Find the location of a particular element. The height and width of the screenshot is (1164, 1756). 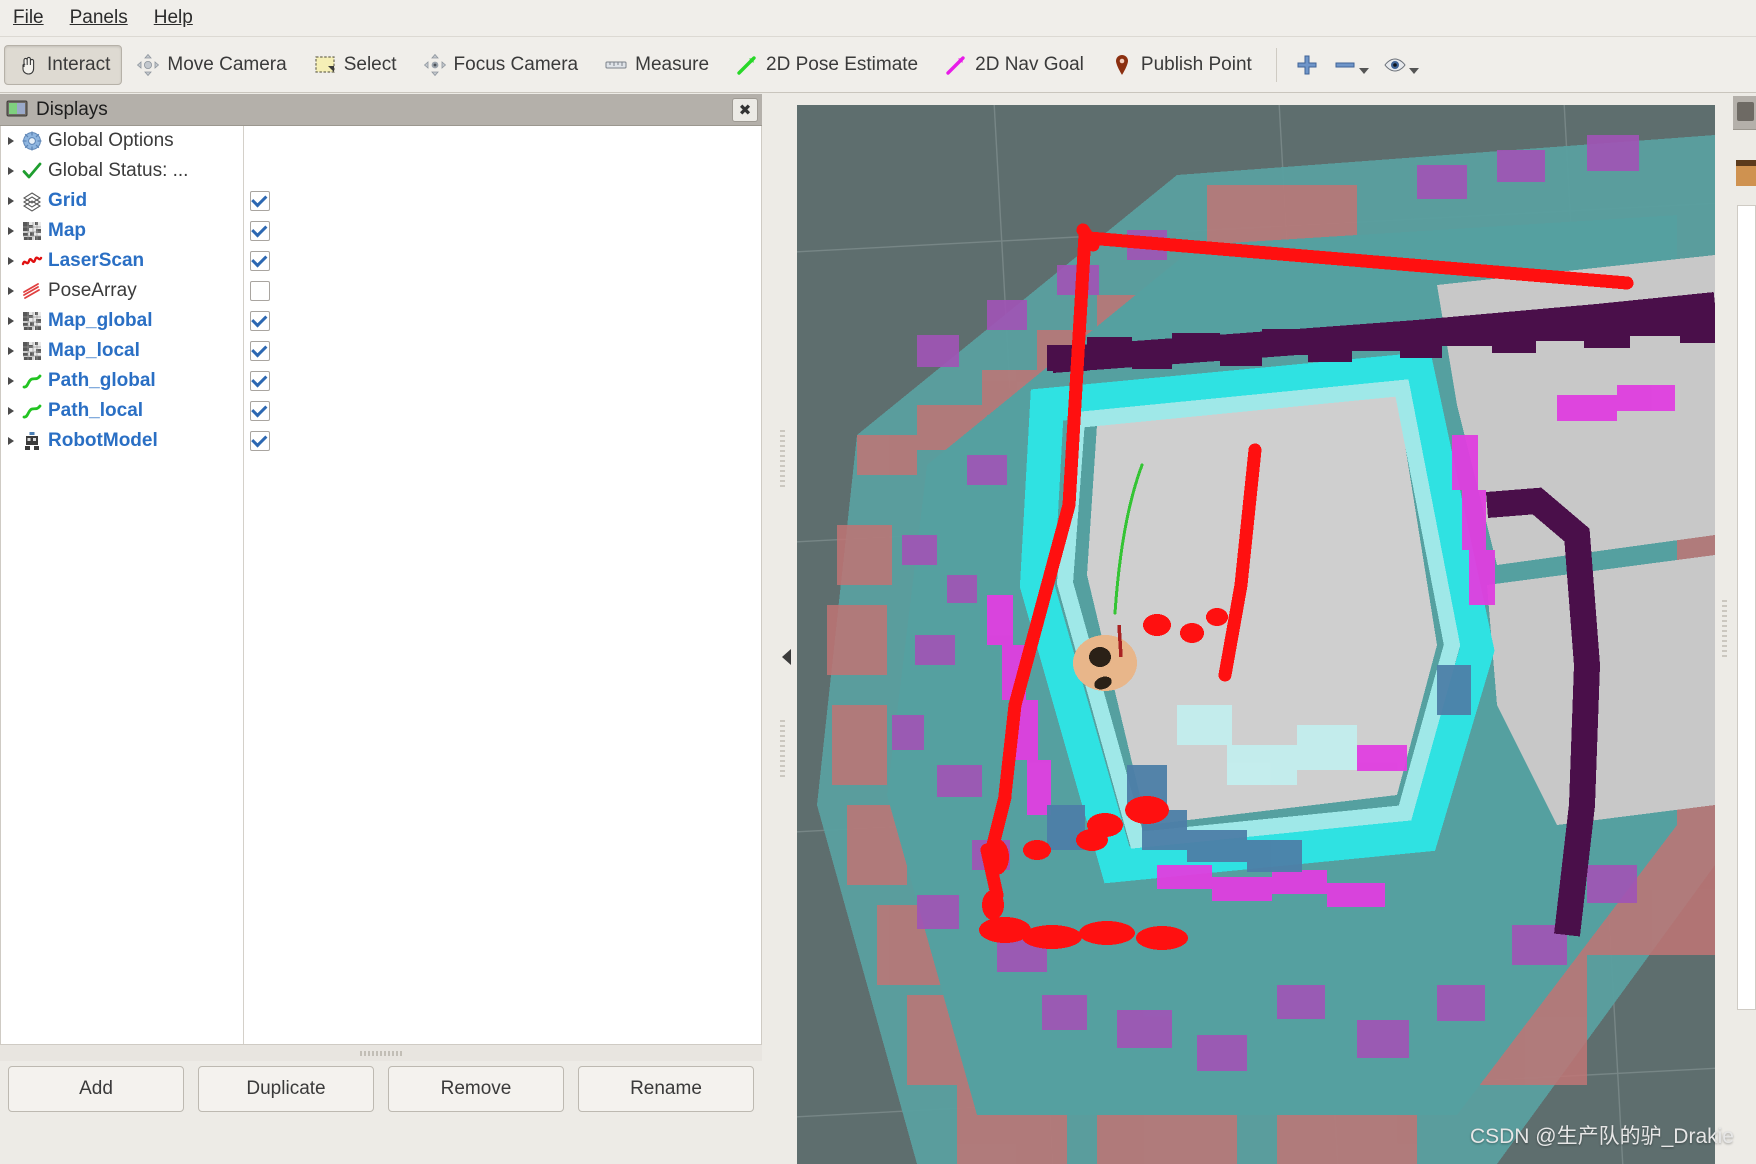

tool-interact: Interact is located at coordinates (63, 64).